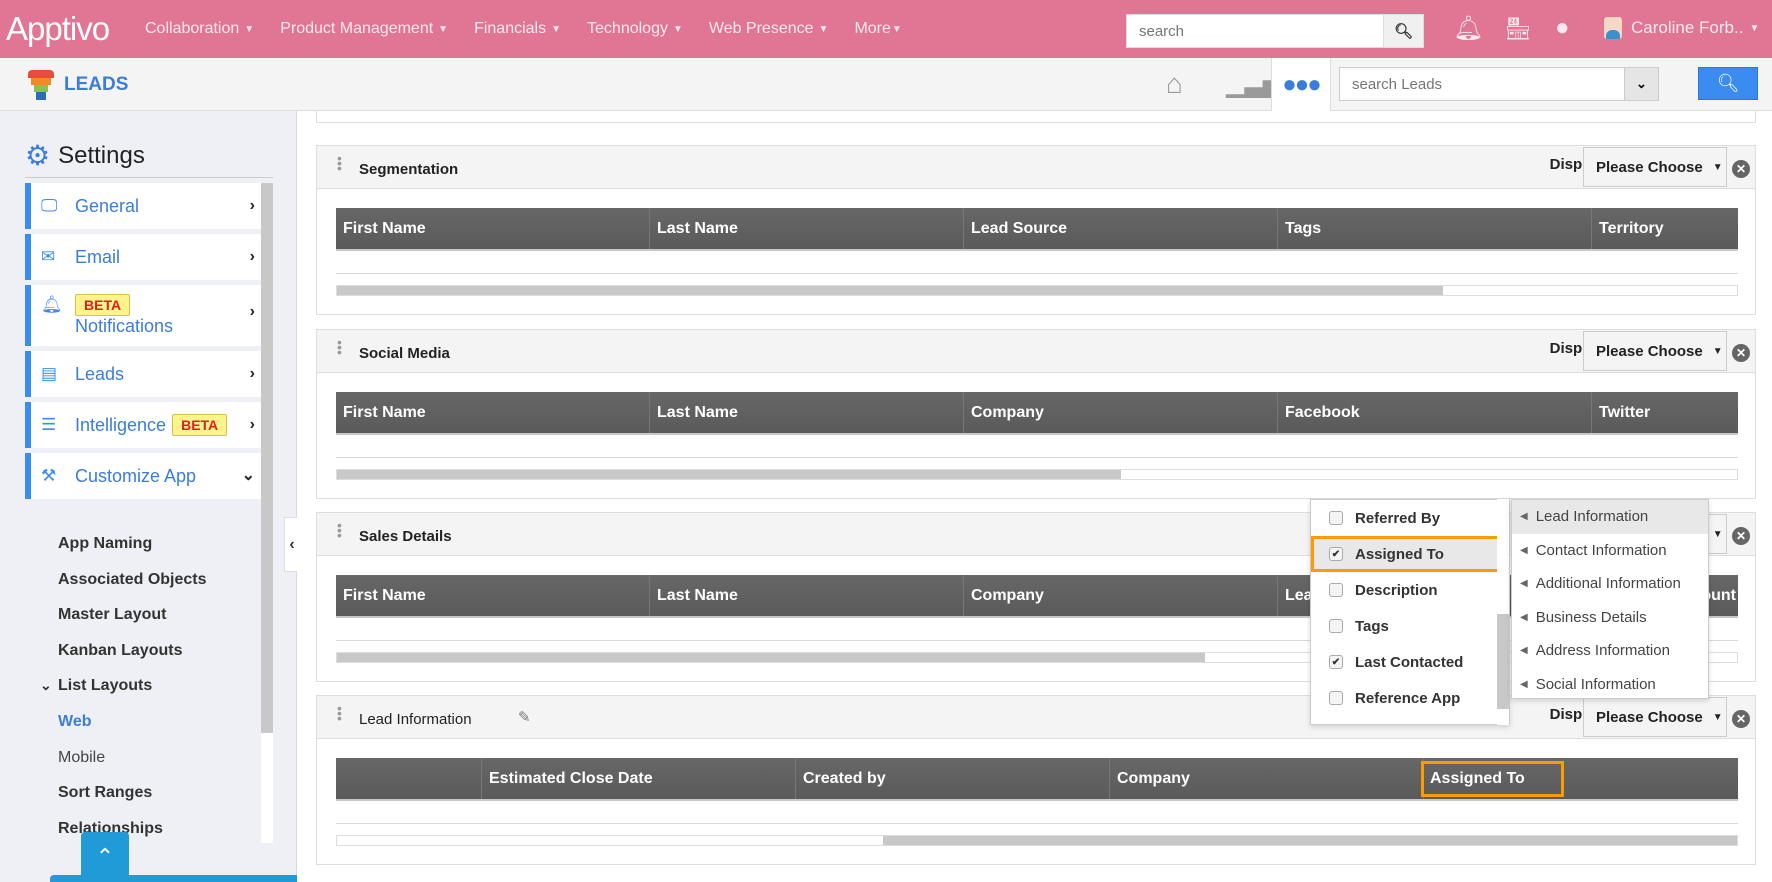 This screenshot has width=1772, height=882. I want to click on field-option-last-contacted: ✔ Last Contacted, so click(1410, 662).